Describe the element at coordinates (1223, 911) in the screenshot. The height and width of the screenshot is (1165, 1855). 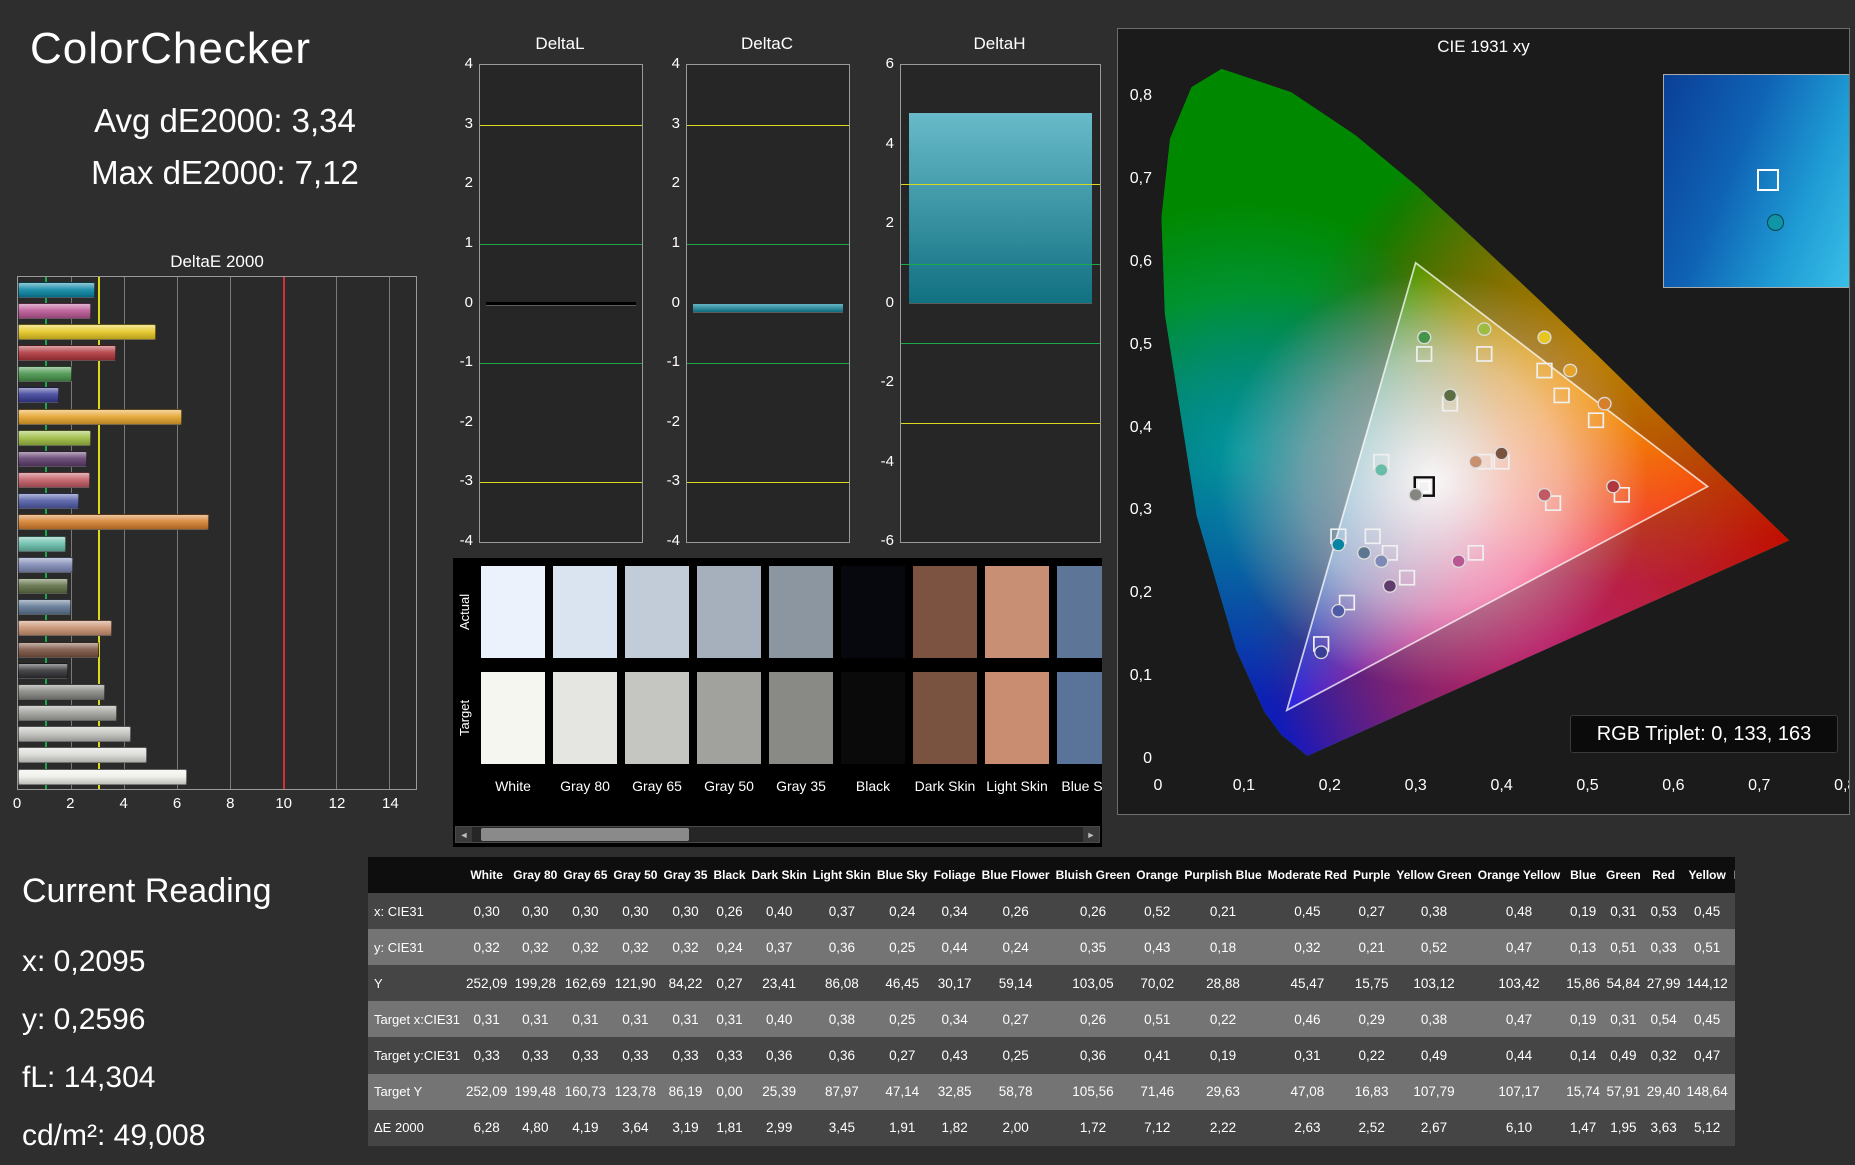
I see `table-cell: 0,21` at that location.